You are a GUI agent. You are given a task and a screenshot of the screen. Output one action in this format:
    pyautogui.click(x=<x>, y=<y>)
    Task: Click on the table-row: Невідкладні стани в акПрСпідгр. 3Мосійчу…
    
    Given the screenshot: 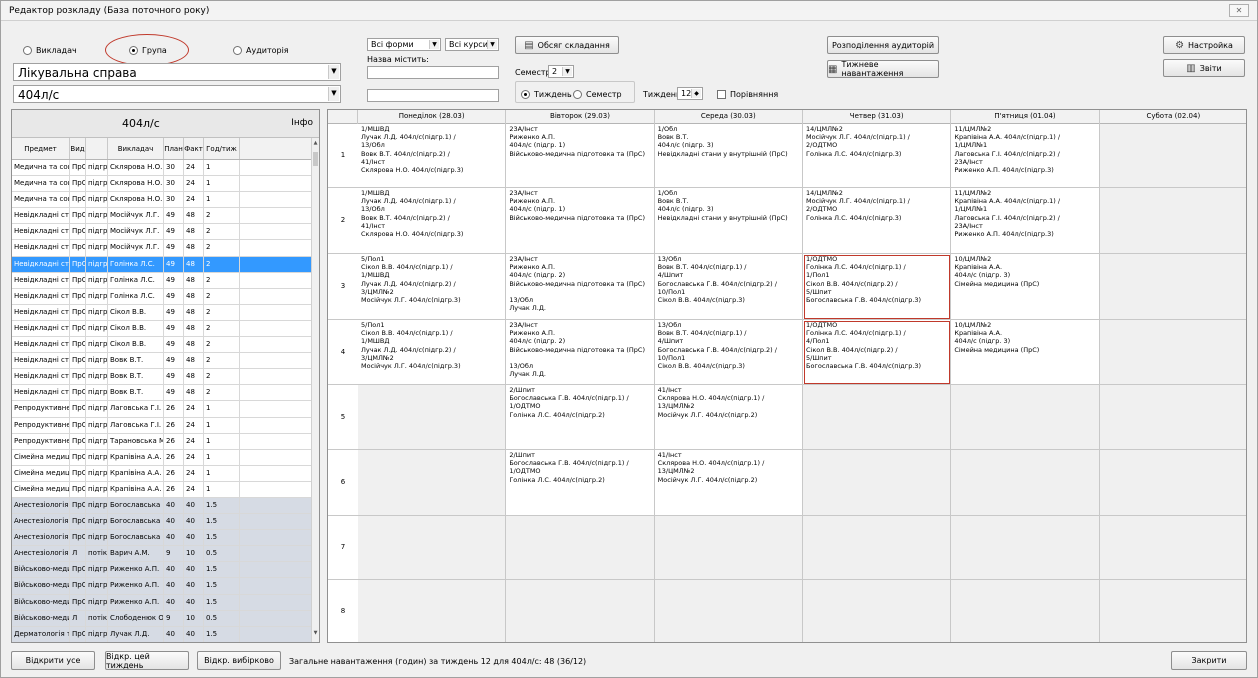 What is the action you would take?
    pyautogui.click(x=162, y=248)
    